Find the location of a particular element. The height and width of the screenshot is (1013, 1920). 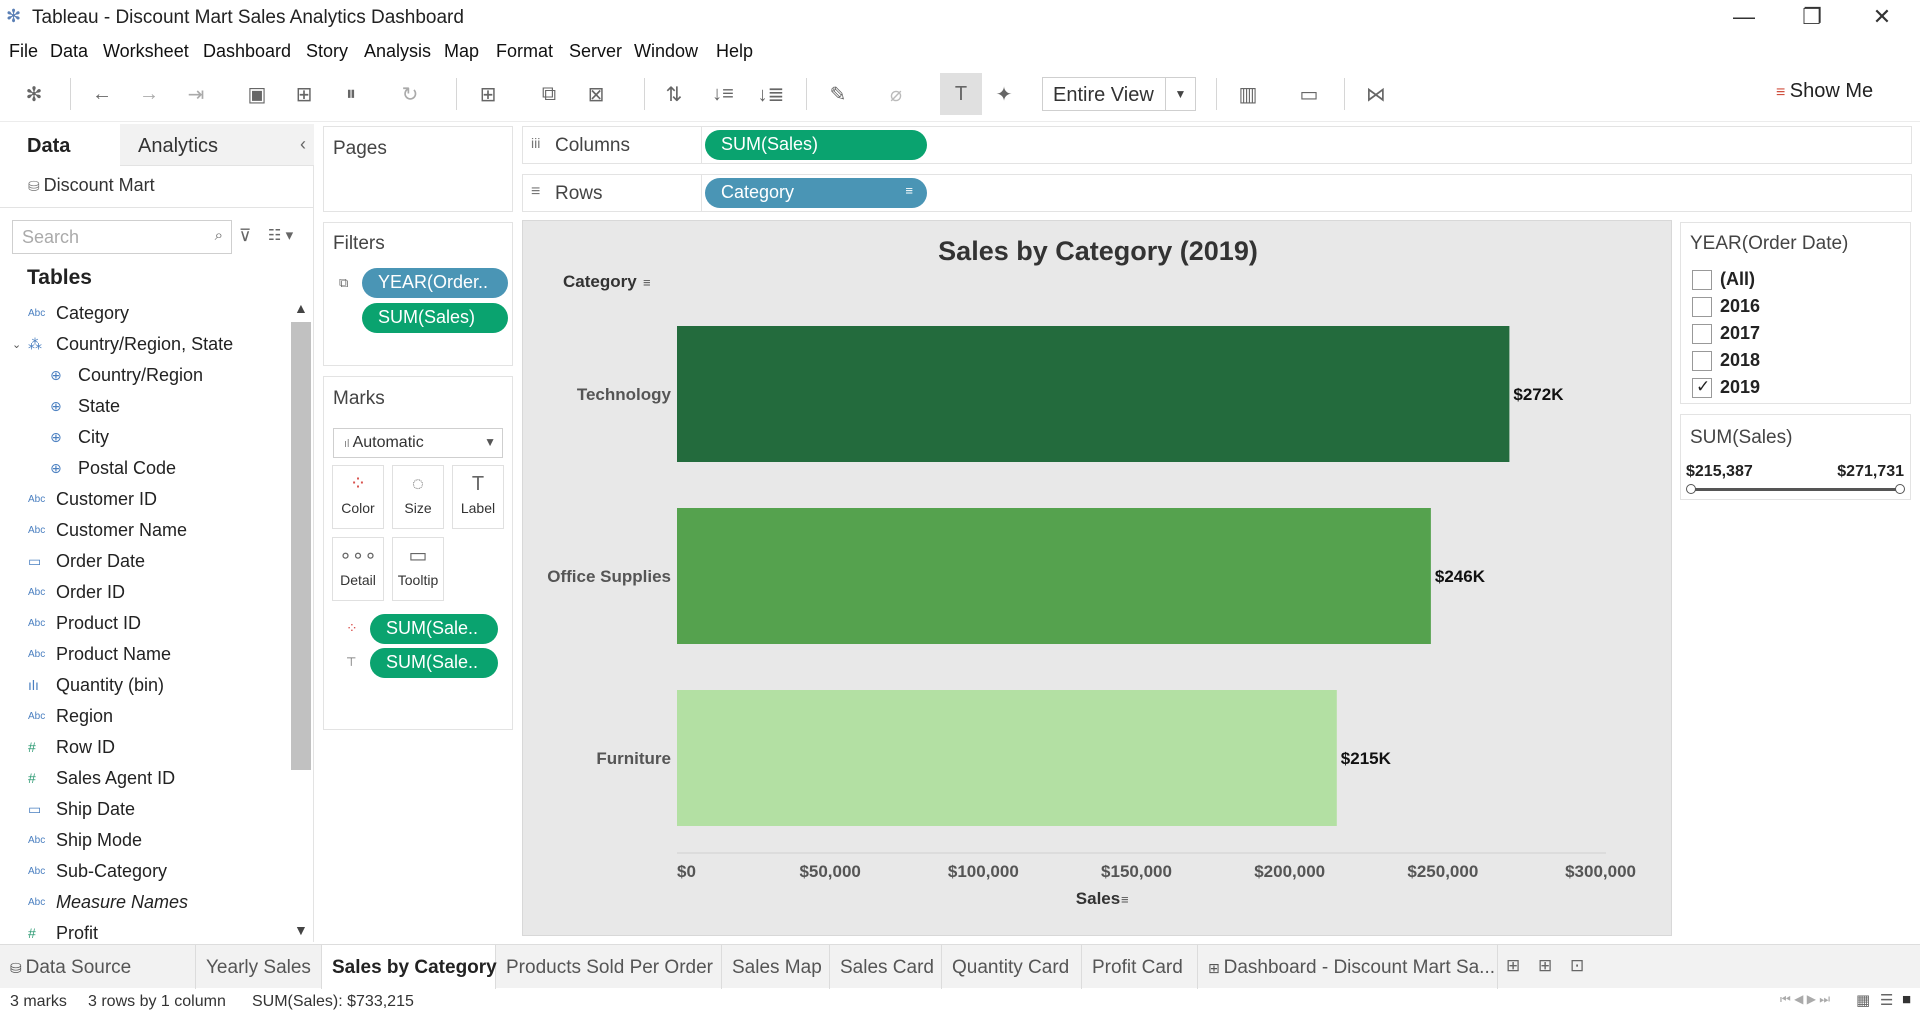

range-slider-track is located at coordinates (1795, 489).